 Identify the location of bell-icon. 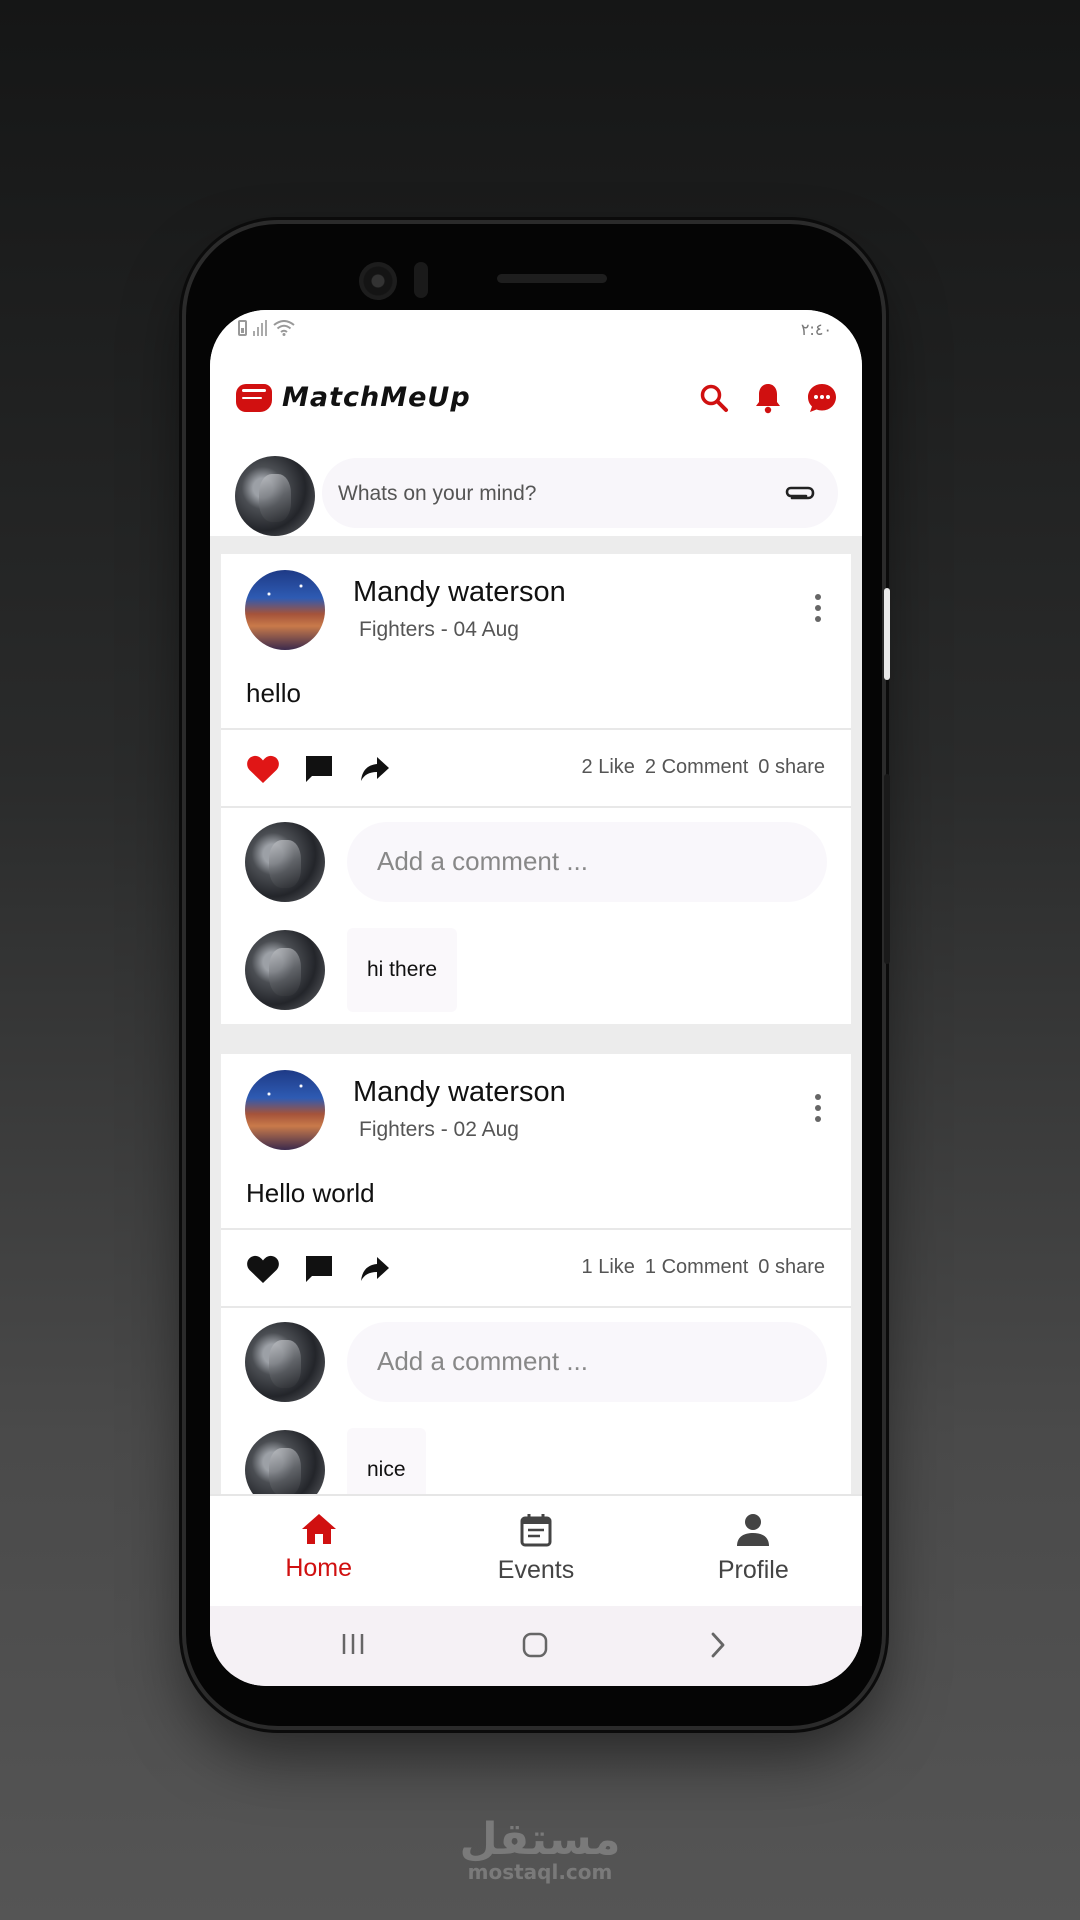
(768, 398).